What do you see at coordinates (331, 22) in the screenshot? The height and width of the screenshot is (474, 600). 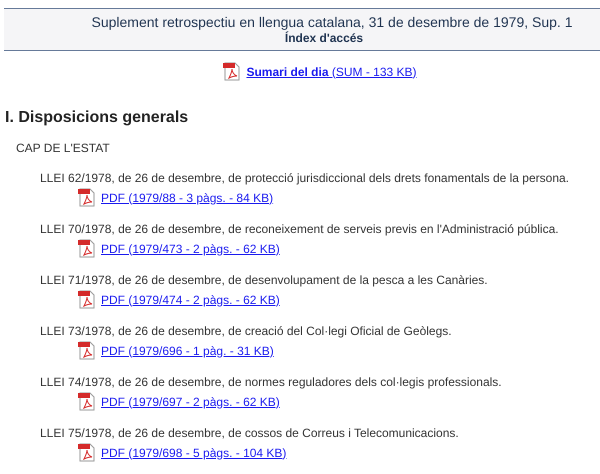 I see `page-title: Suplement retrospectiu en llengua catalana, 31 de desembre de 1979, Sup. 1` at bounding box center [331, 22].